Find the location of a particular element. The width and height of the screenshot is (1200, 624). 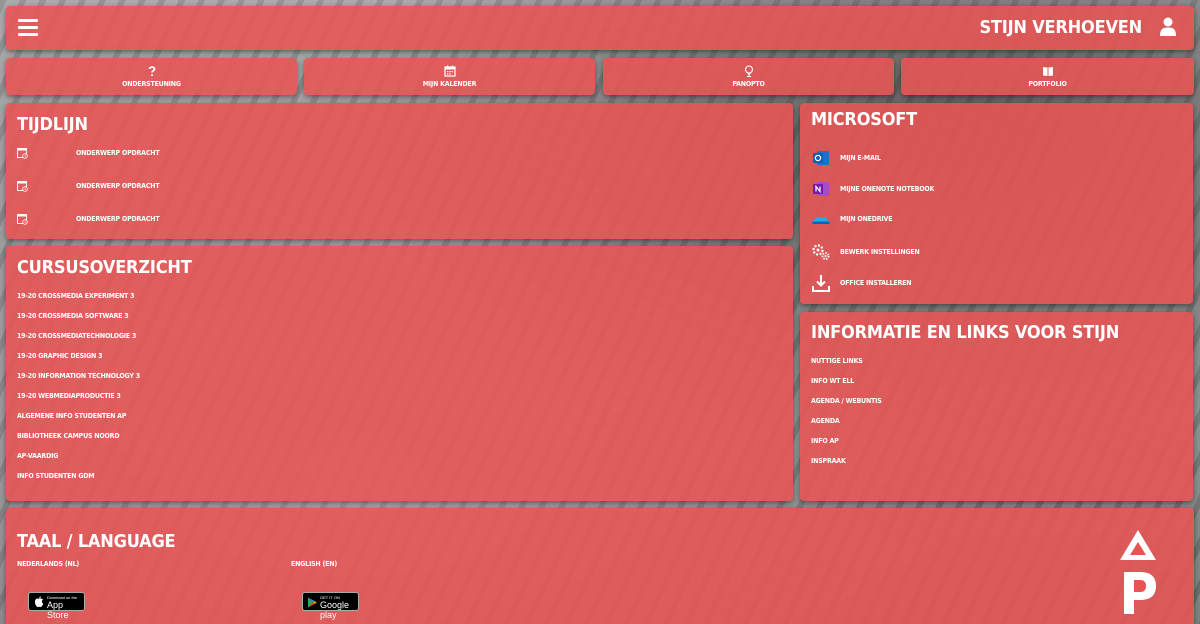

info-link: INSPRAAK is located at coordinates (828, 461).